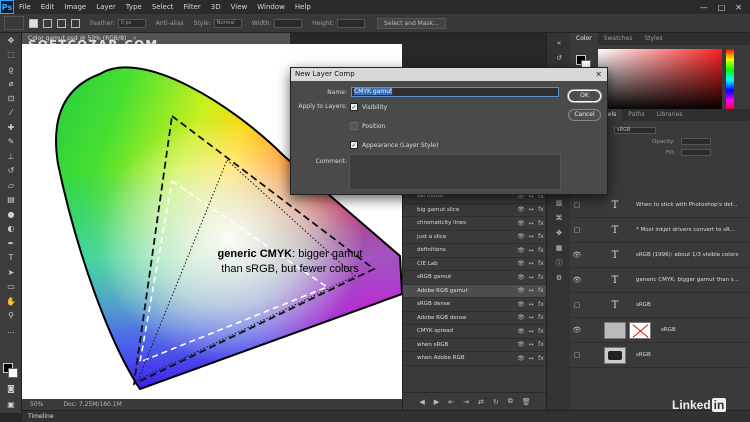 The height and width of the screenshot is (422, 750). I want to click on delete-comp-icon: 🗑, so click(526, 402).